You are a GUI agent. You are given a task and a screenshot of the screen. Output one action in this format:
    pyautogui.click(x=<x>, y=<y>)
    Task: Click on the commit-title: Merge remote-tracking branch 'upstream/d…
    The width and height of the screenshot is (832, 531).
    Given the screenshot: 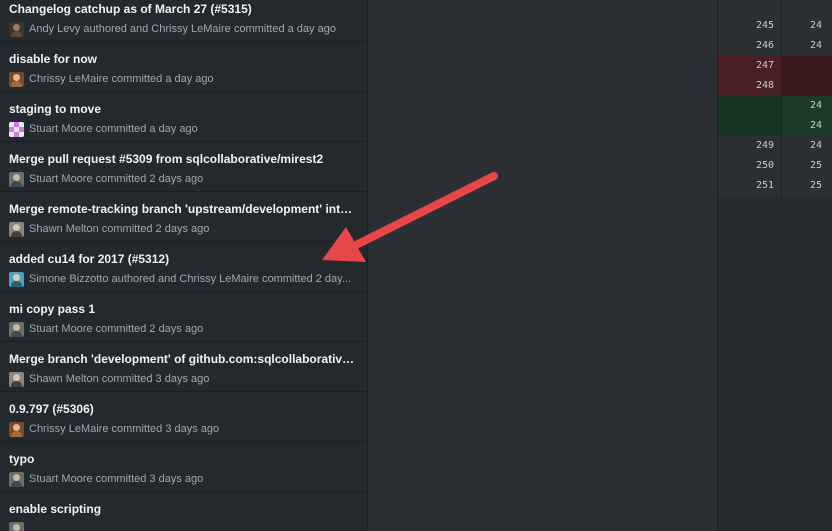 What is the action you would take?
    pyautogui.click(x=184, y=209)
    